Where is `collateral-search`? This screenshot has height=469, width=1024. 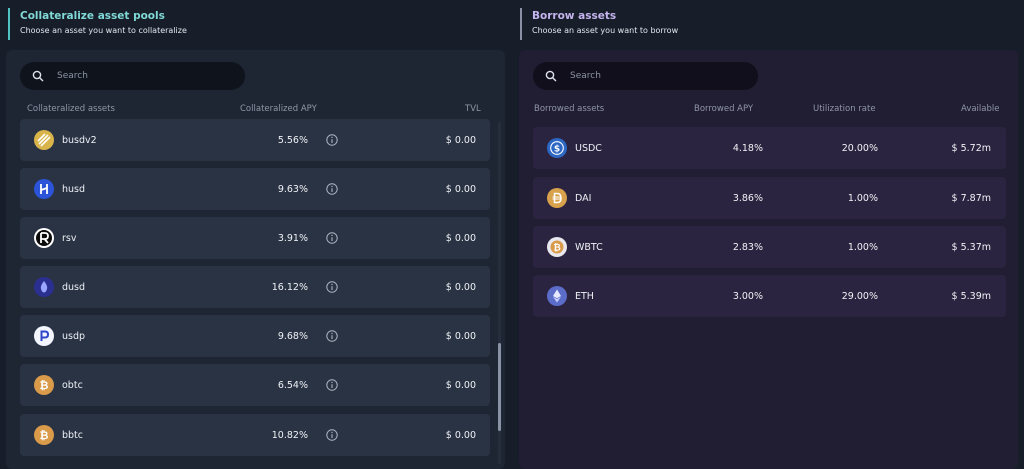 collateral-search is located at coordinates (132, 76).